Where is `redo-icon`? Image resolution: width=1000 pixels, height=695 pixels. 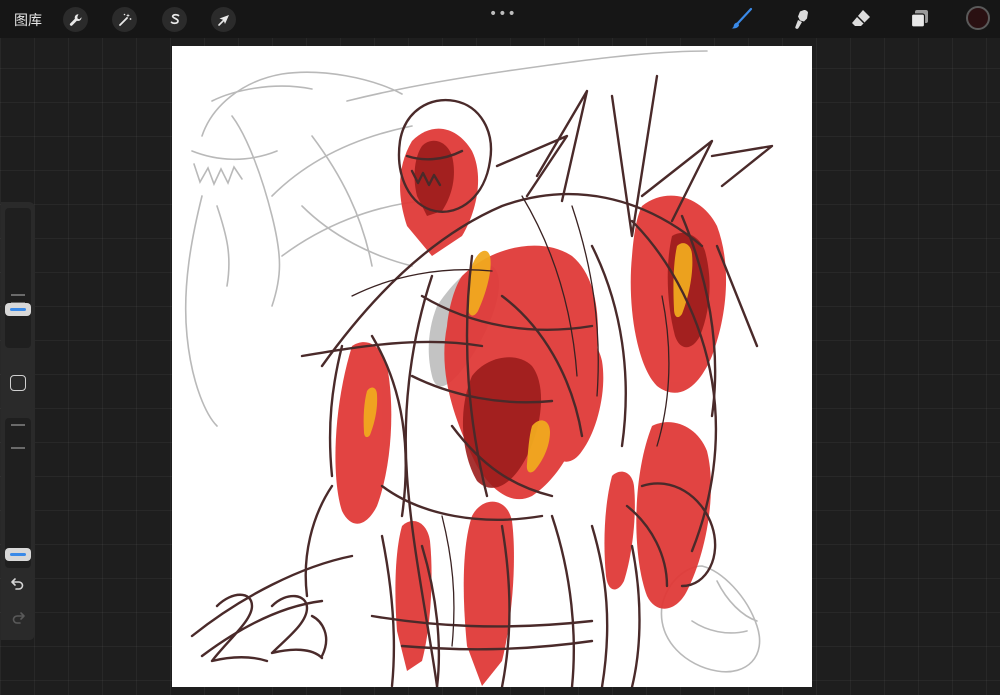
redo-icon is located at coordinates (18, 618).